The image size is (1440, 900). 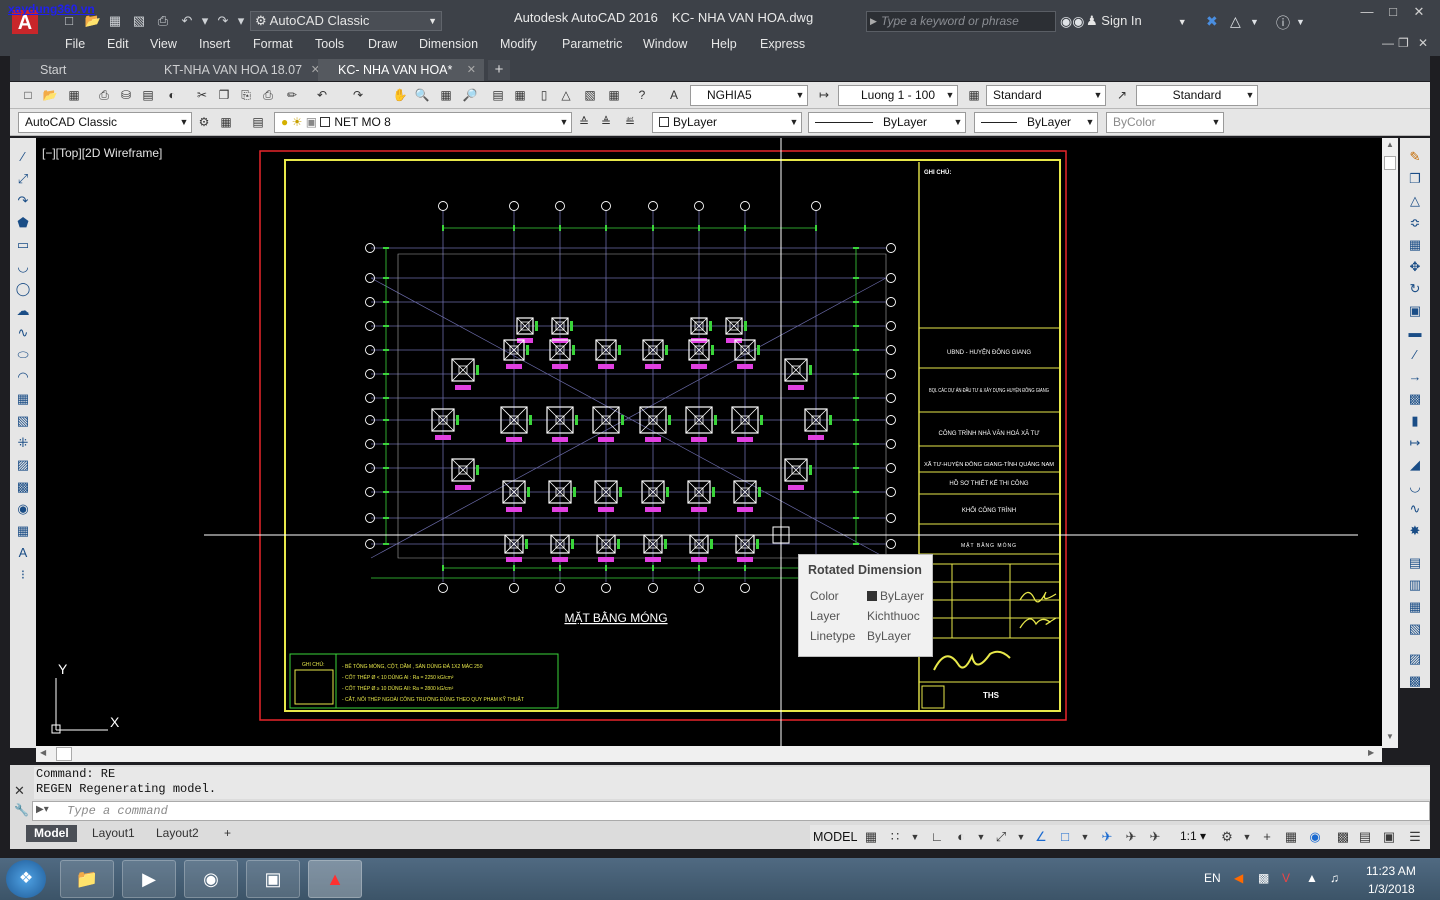 I want to click on autocad-taskbar-icon: ▲, so click(x=335, y=879).